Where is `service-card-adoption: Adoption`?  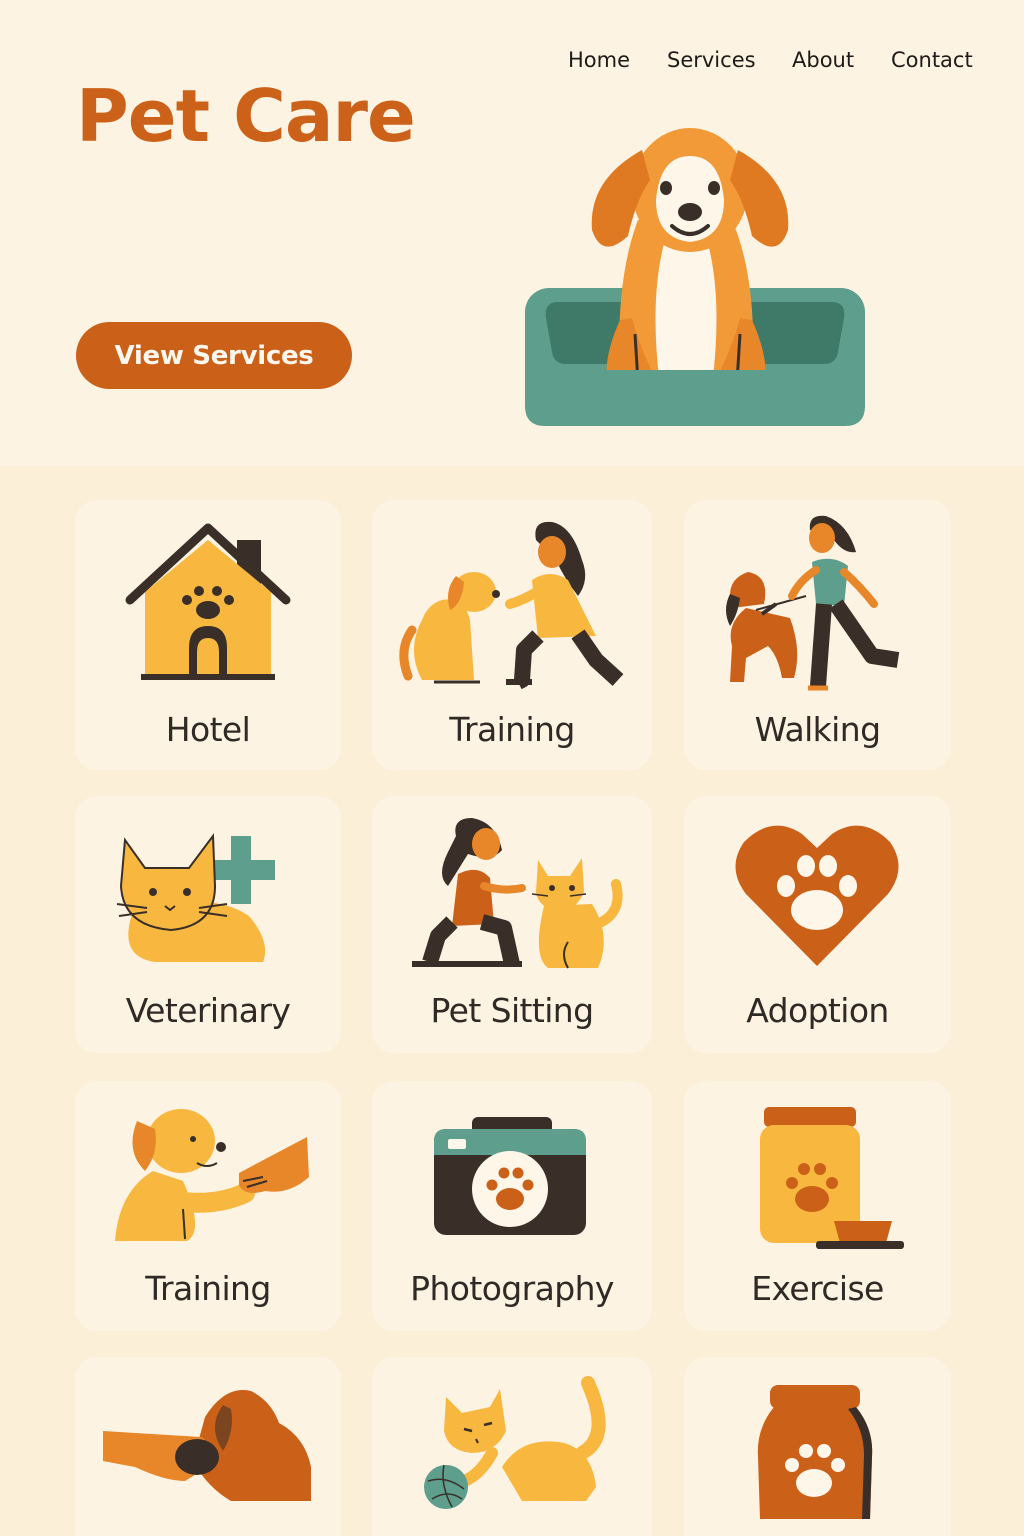
service-card-adoption: Adoption is located at coordinates (817, 924).